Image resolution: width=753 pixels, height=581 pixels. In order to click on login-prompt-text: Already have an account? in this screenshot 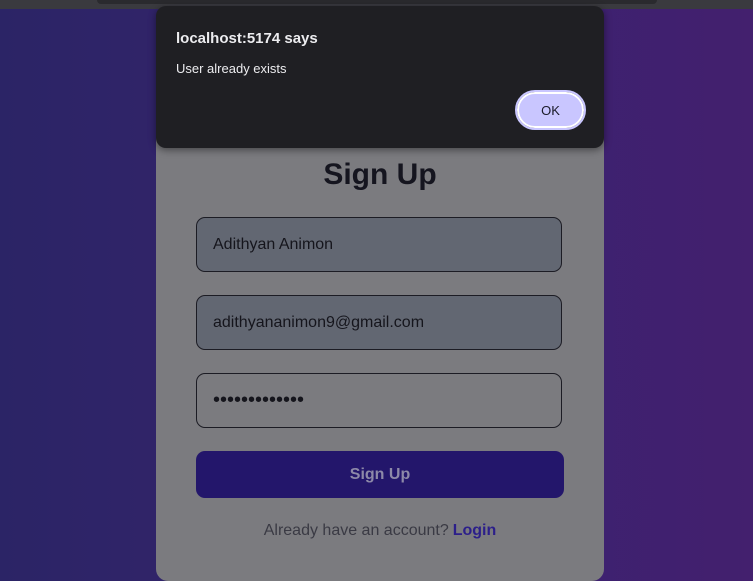, I will do `click(356, 530)`.